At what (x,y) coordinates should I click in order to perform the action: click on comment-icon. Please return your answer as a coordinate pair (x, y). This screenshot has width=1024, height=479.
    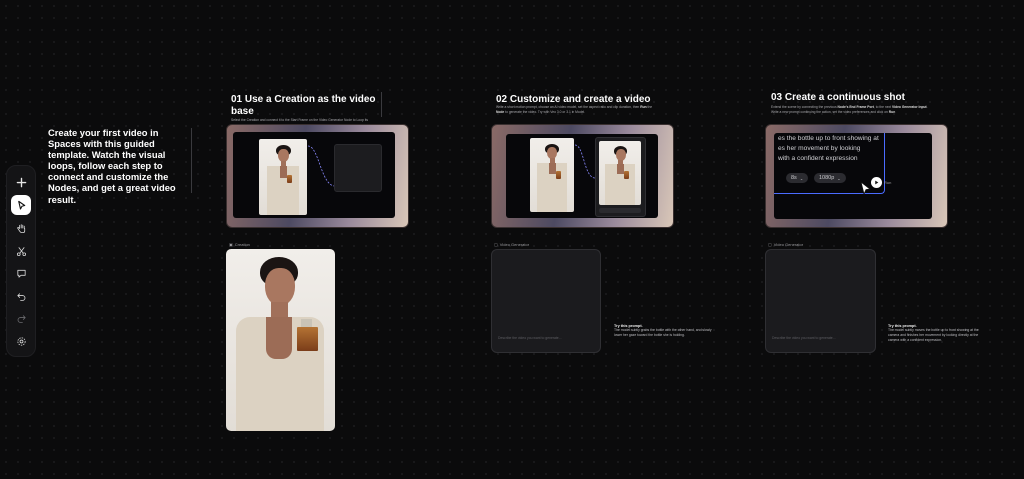
    Looking at the image, I should click on (21, 273).